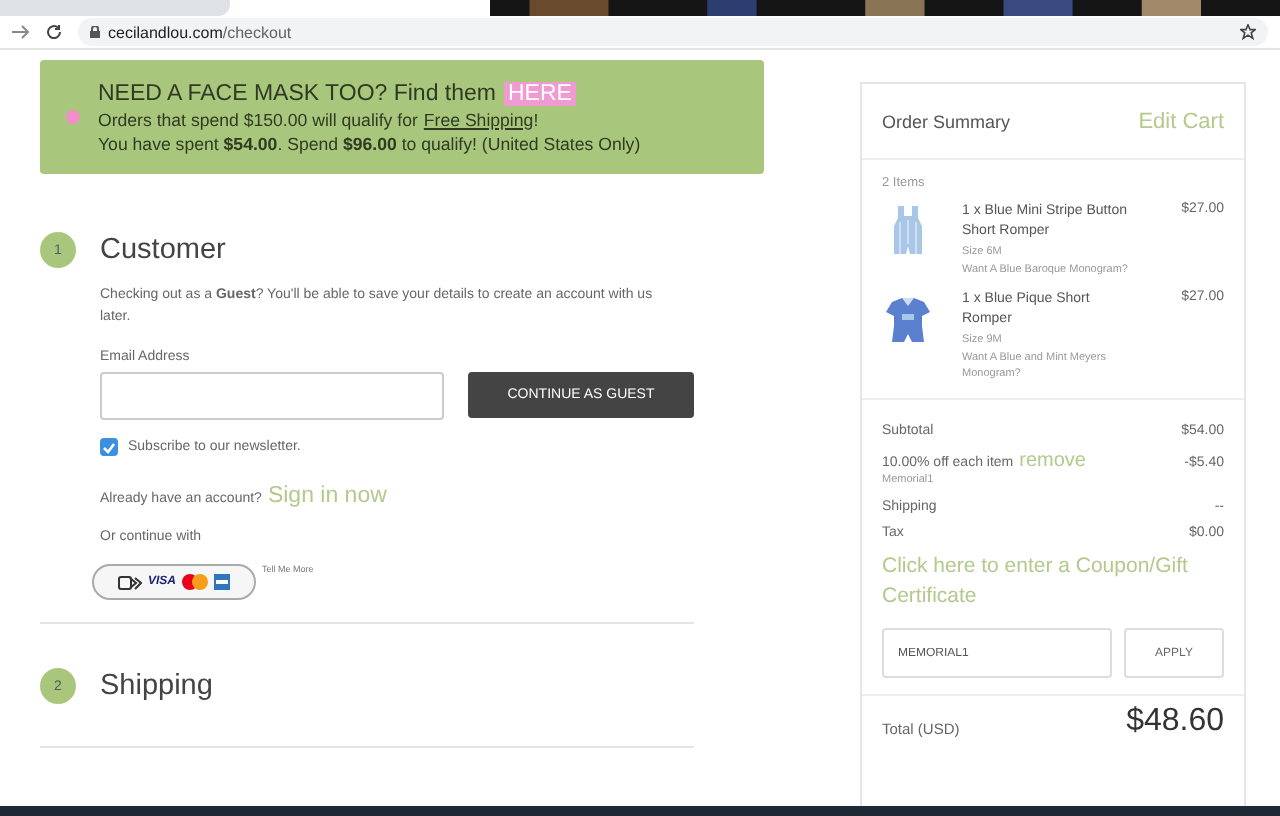  What do you see at coordinates (109, 447) in the screenshot?
I see `newsletter-checkbox` at bounding box center [109, 447].